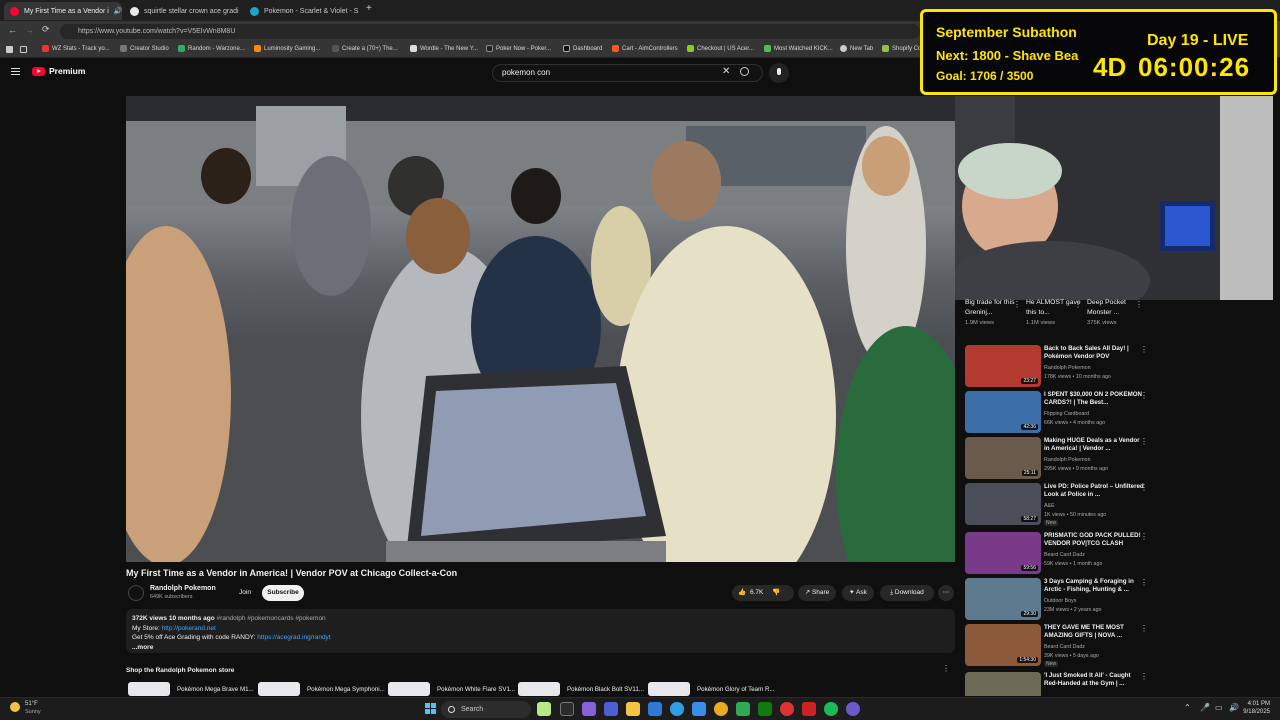 The width and height of the screenshot is (1280, 720). Describe the element at coordinates (144, 48) in the screenshot. I see `bookmark-item: Creator Studio` at that location.